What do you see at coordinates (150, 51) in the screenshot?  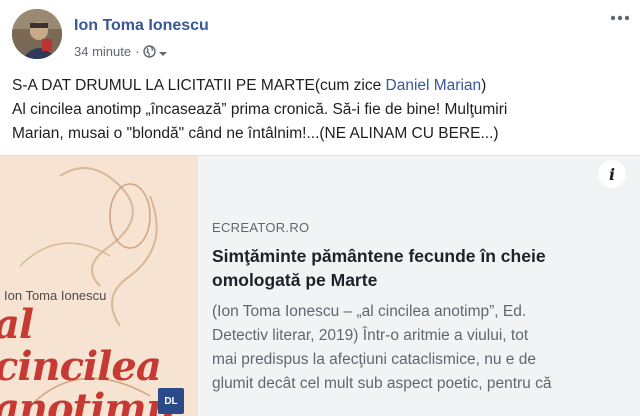 I see `globe-icon` at bounding box center [150, 51].